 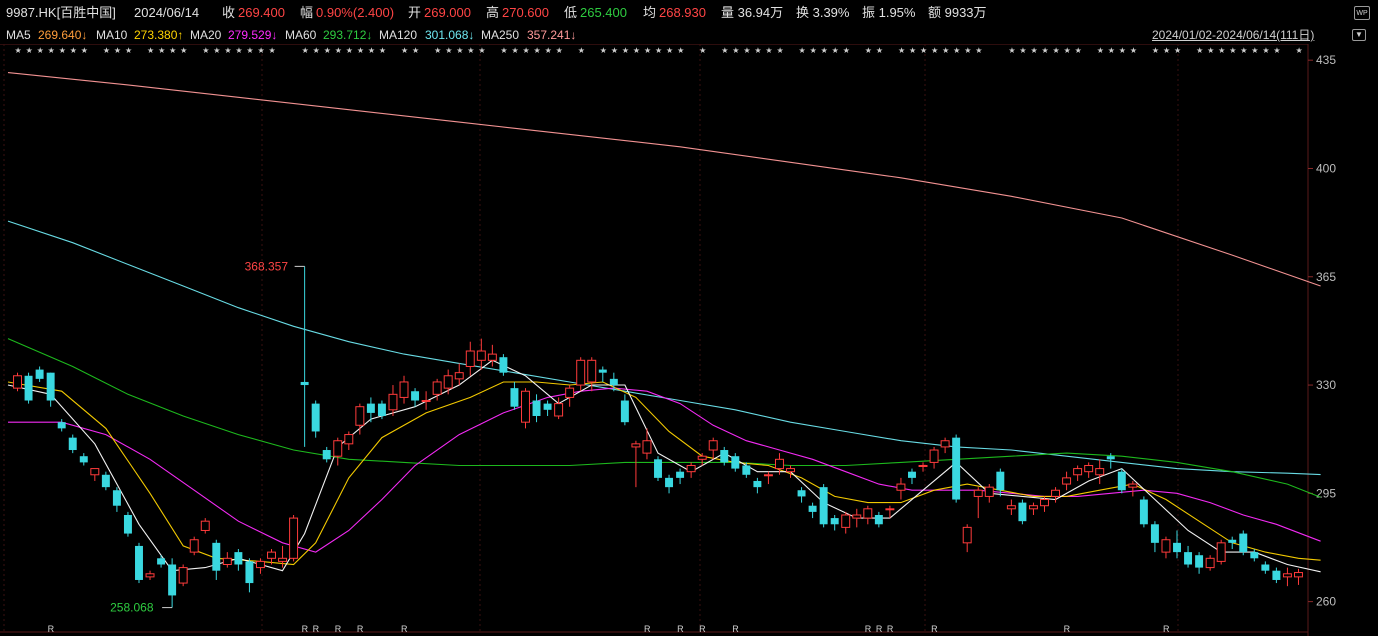 I want to click on chevron-down-icon: ▼, so click(x=1359, y=35).